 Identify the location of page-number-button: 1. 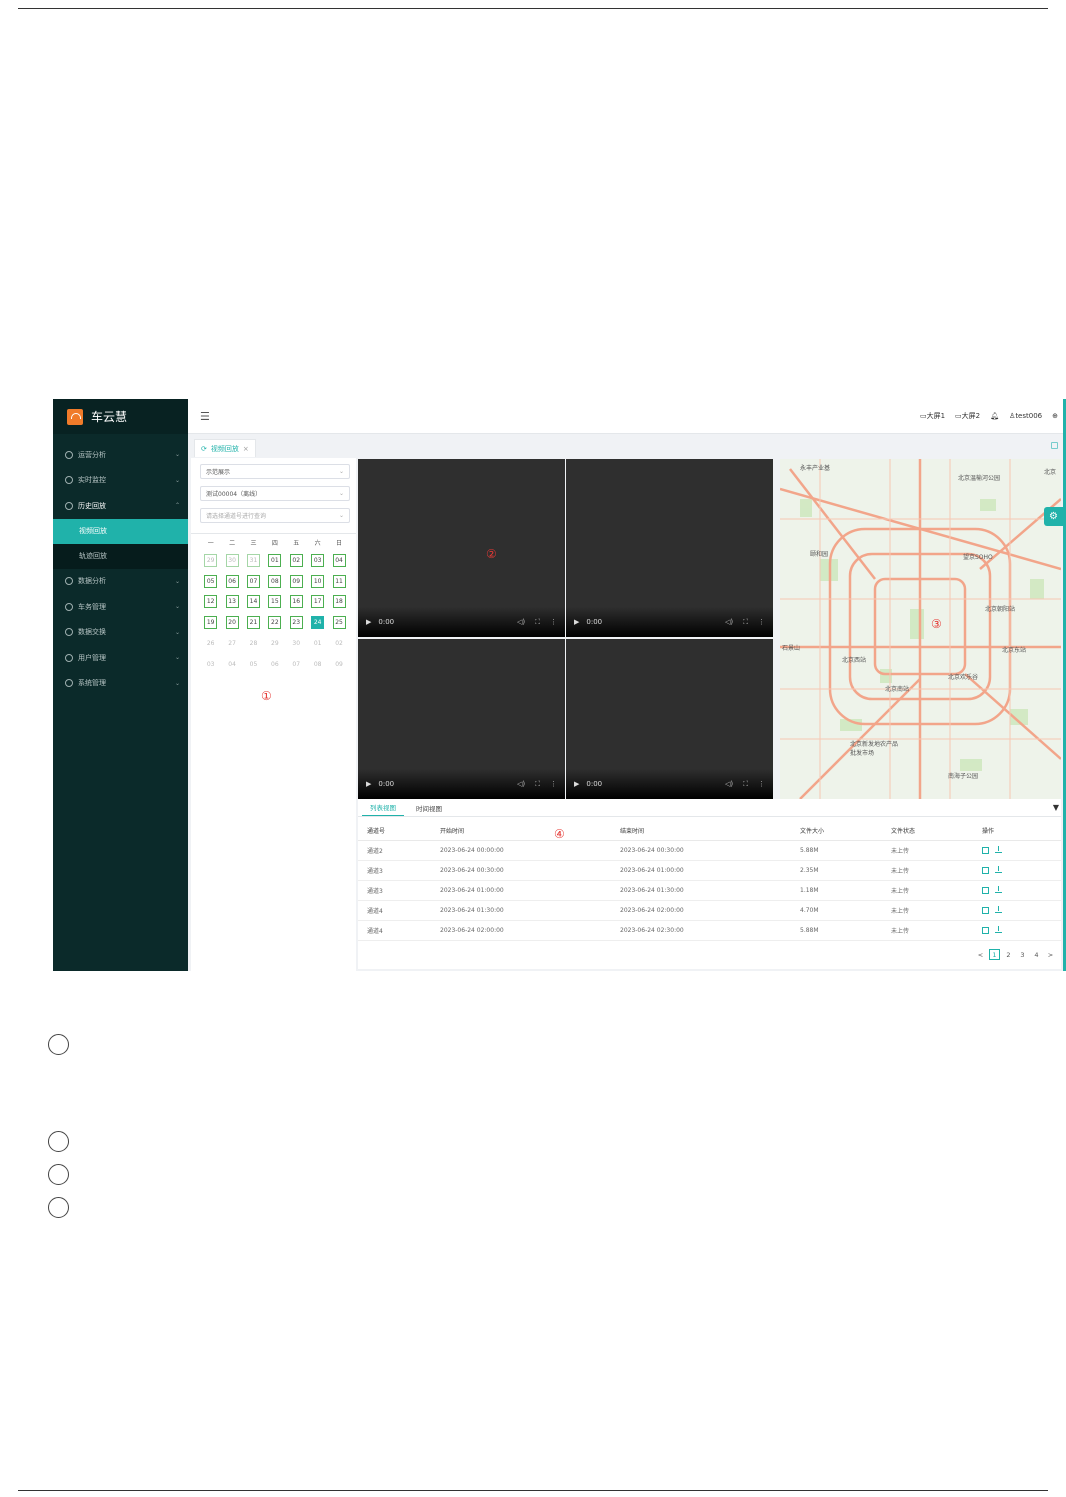
(994, 954).